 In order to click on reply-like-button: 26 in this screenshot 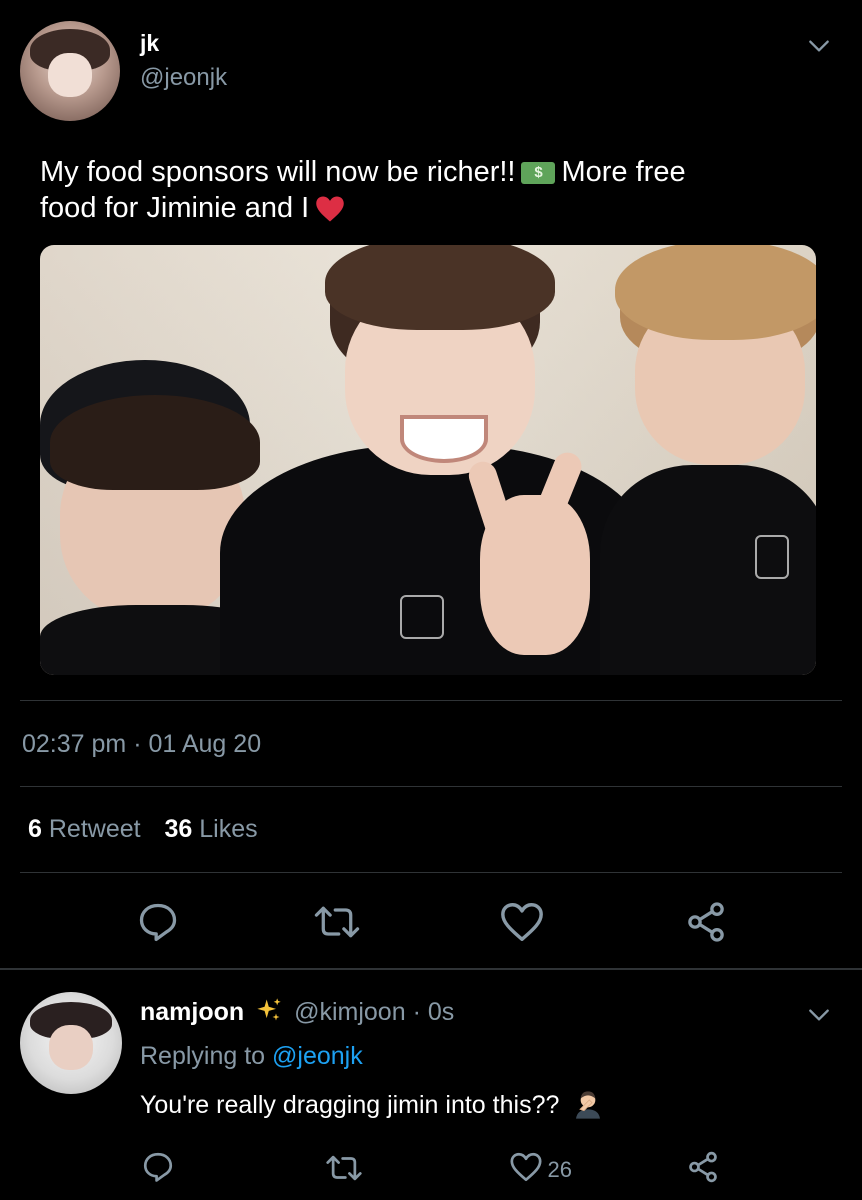, I will do `click(540, 1167)`.